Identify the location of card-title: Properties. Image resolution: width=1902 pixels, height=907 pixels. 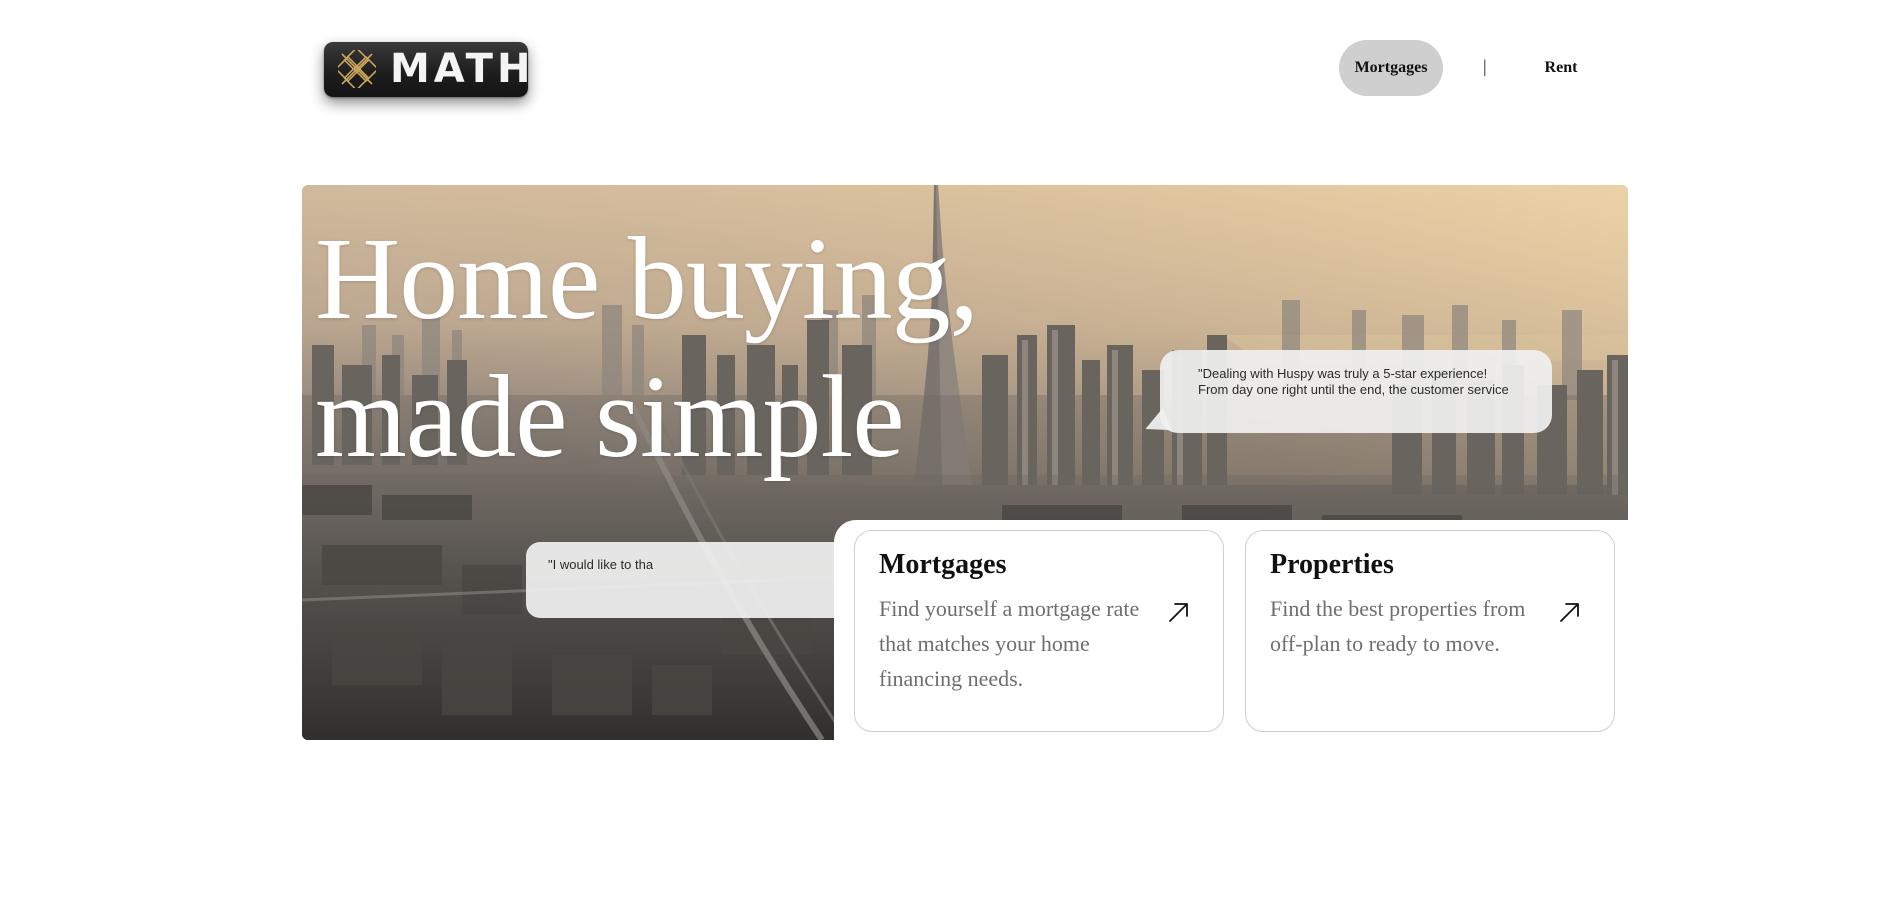
(1332, 564).